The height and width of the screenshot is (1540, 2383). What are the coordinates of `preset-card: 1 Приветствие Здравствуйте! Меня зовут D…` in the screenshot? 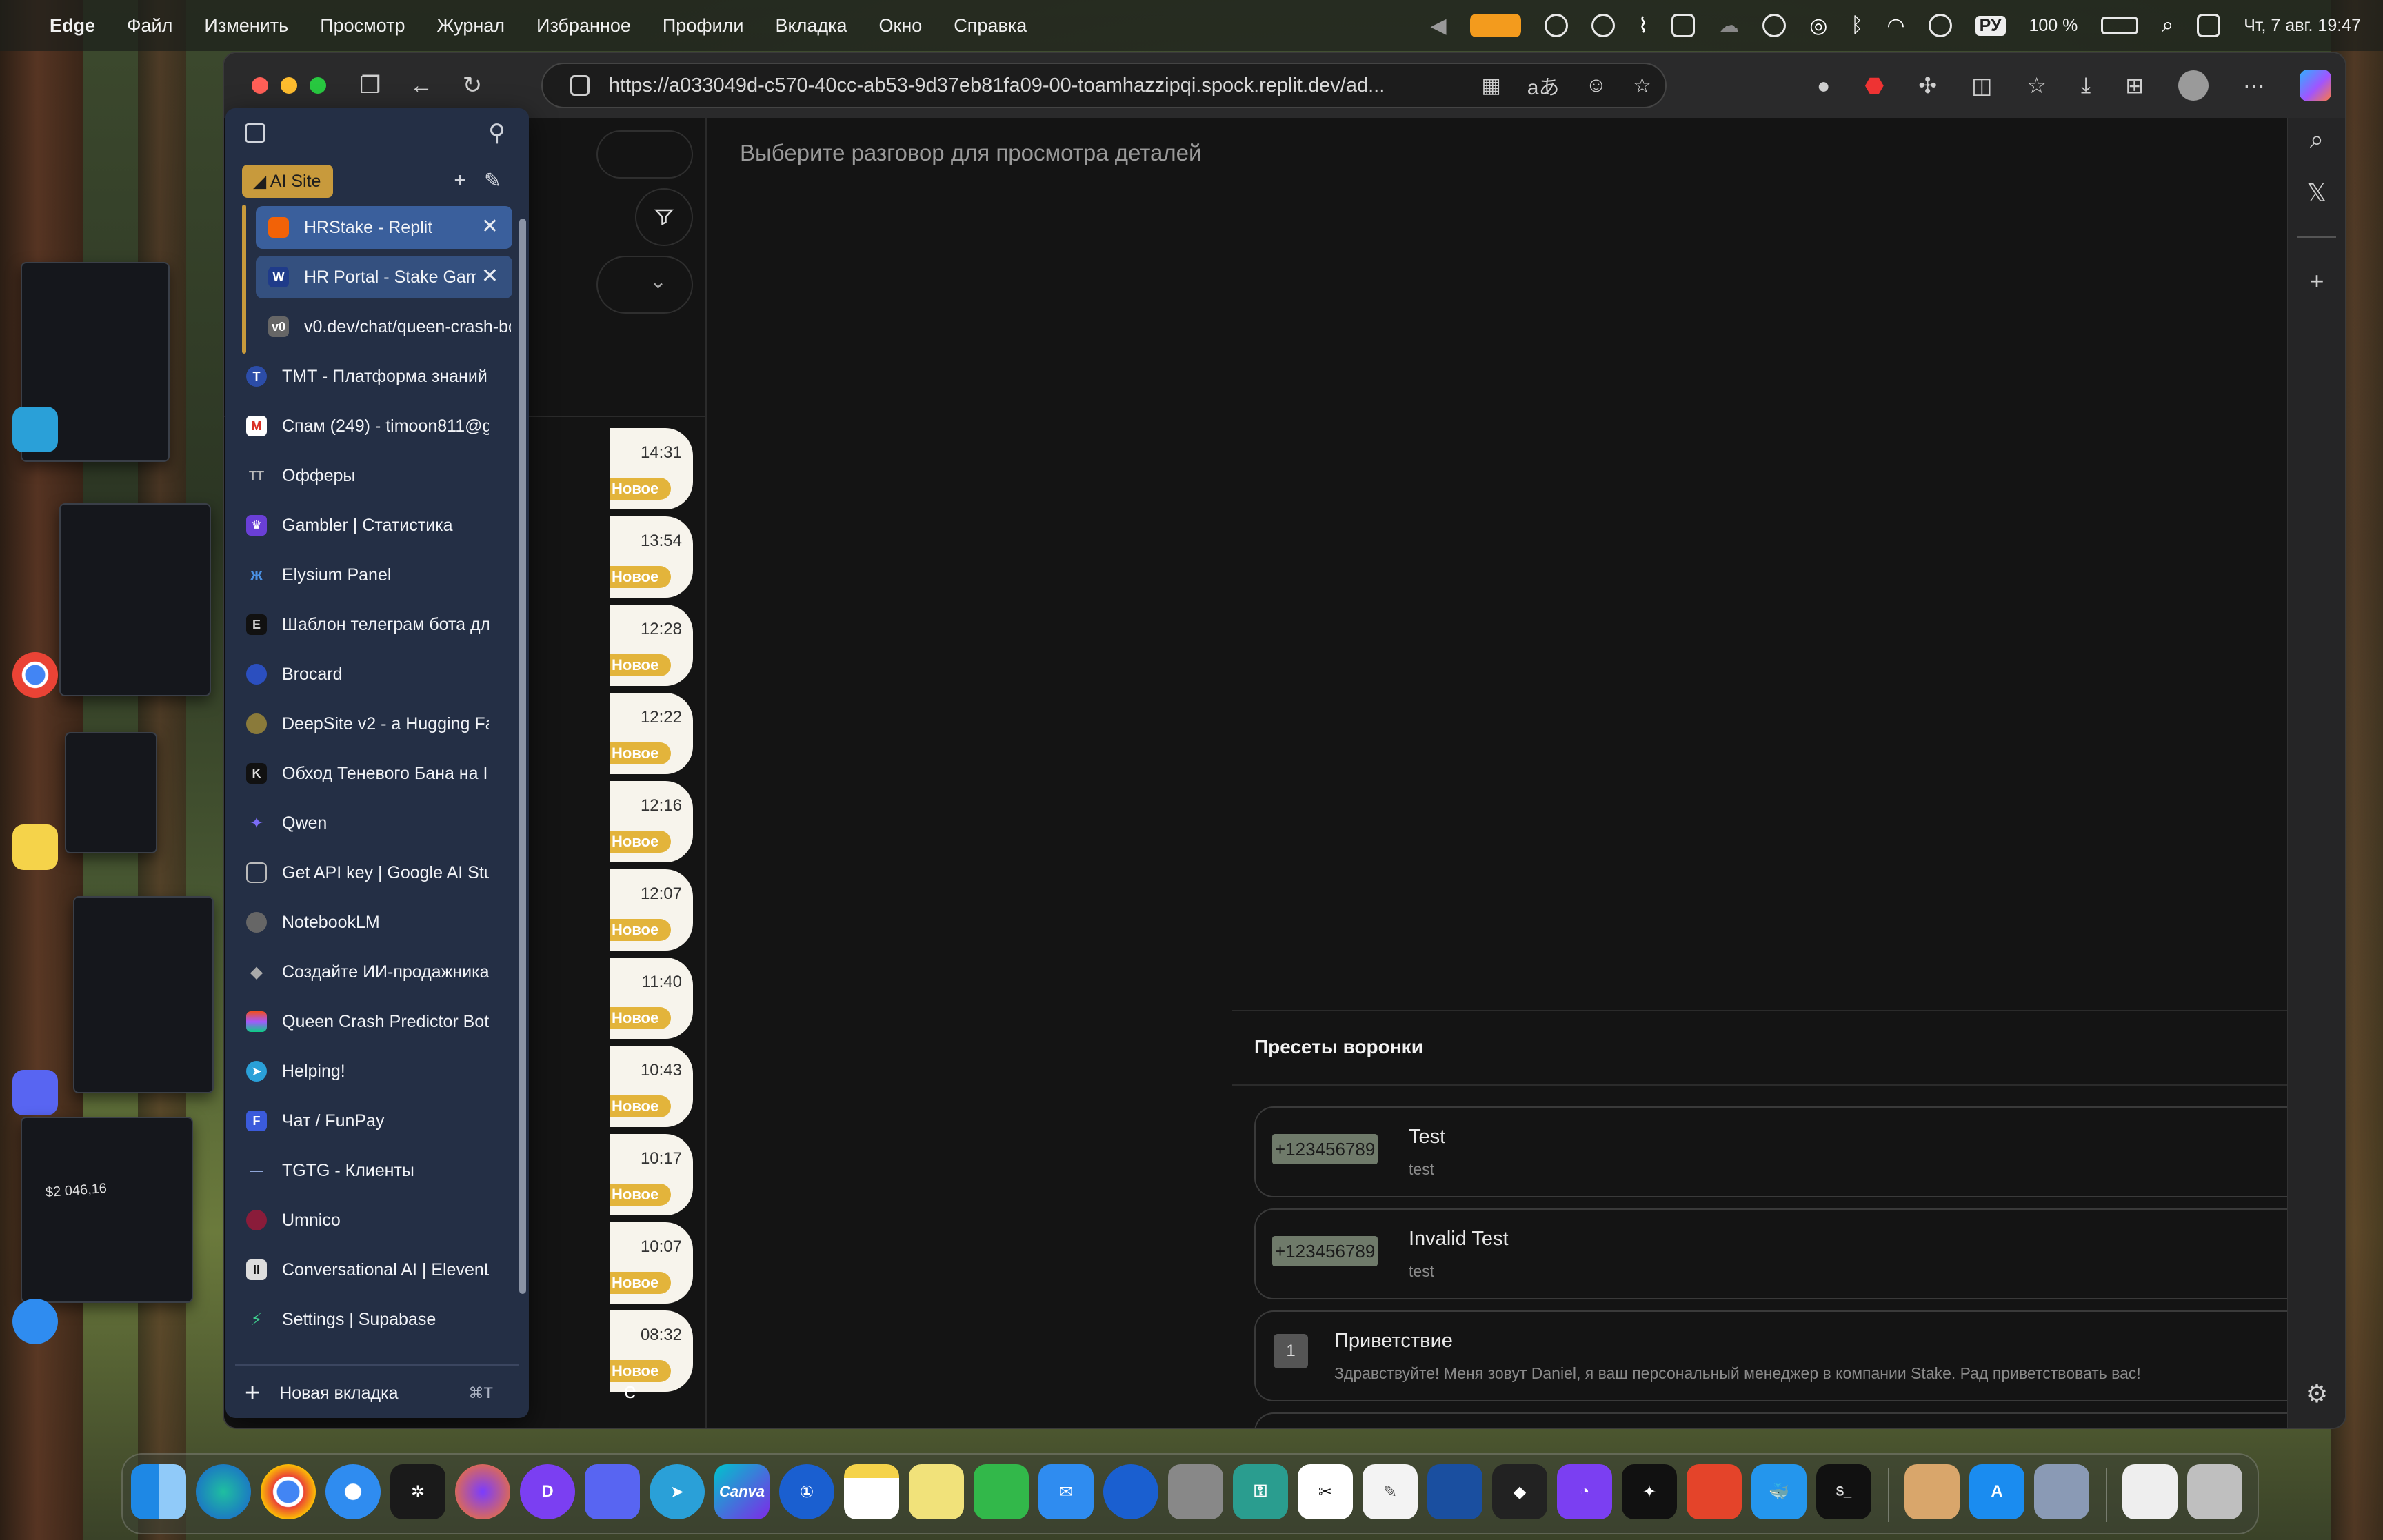 It's located at (1778, 1356).